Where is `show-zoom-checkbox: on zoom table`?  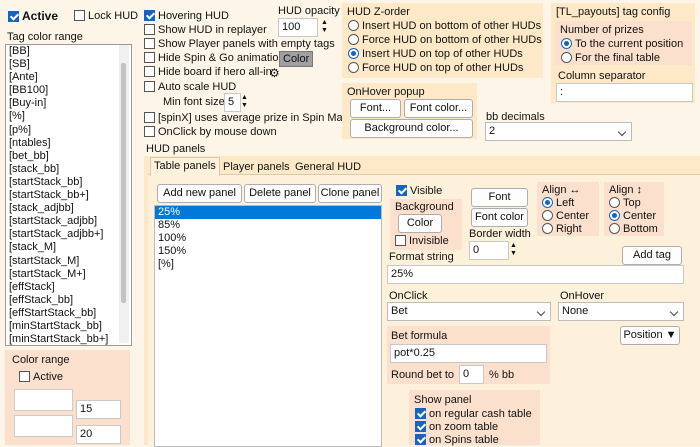
show-zoom-checkbox: on zoom table is located at coordinates (456, 427).